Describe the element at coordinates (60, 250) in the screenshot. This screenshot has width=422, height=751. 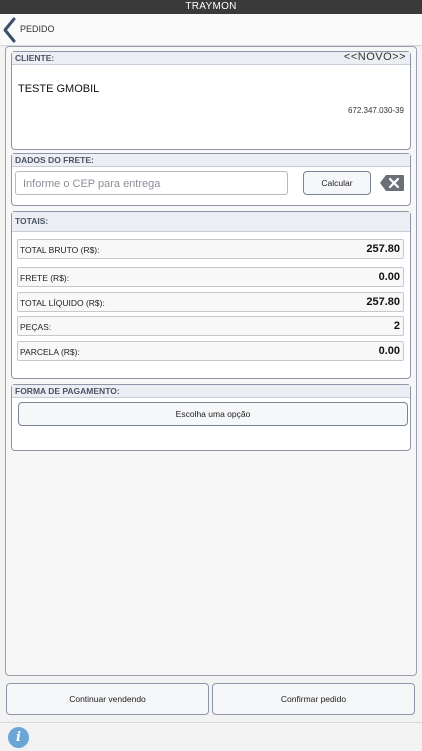
I see `row-label: TOTAL BRUTO (R$):` at that location.